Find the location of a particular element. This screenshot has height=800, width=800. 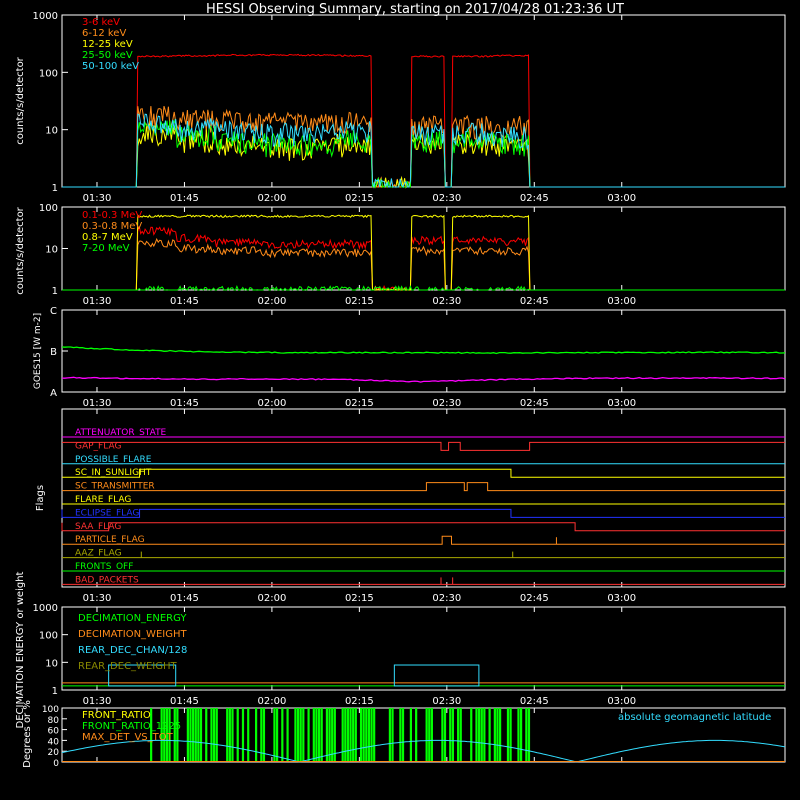

panel5-y-tick-label: 1000 is located at coordinates (45, 608).